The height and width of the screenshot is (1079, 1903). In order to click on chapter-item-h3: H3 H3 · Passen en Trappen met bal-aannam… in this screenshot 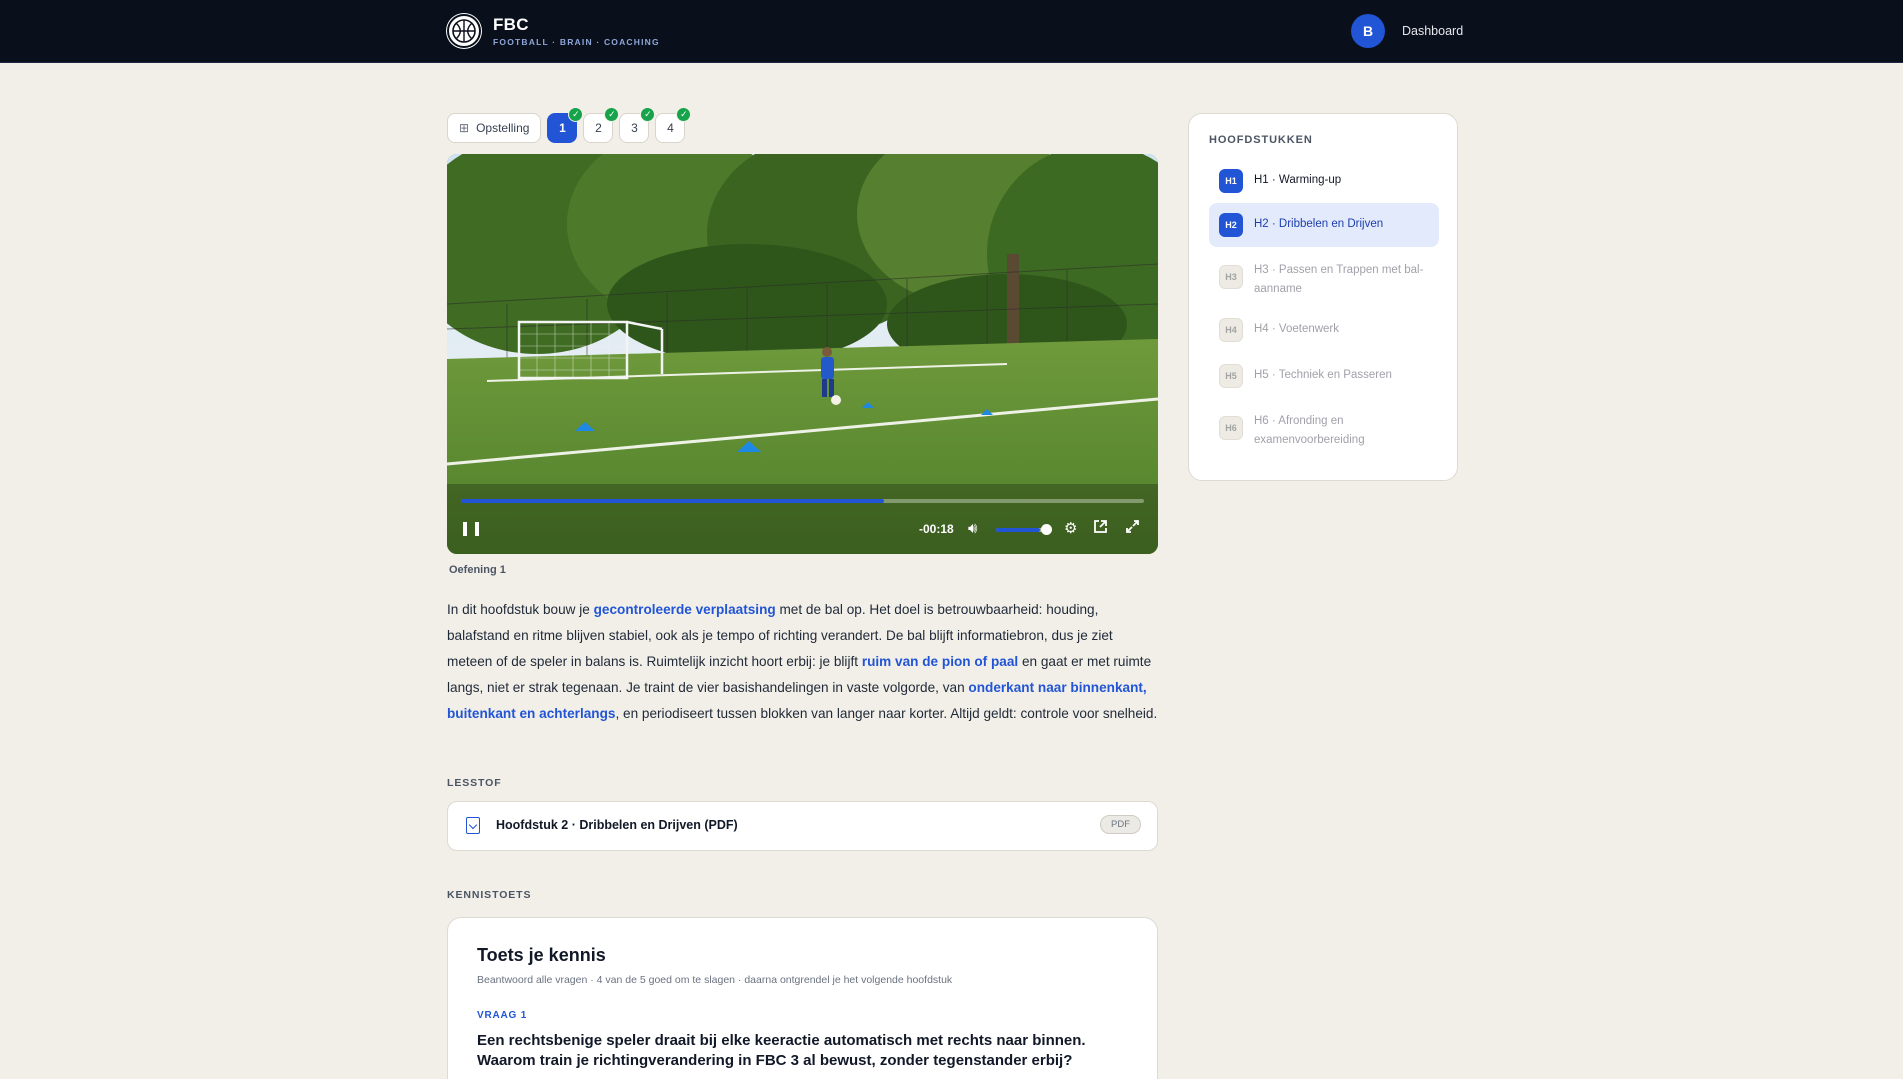, I will do `click(1324, 281)`.